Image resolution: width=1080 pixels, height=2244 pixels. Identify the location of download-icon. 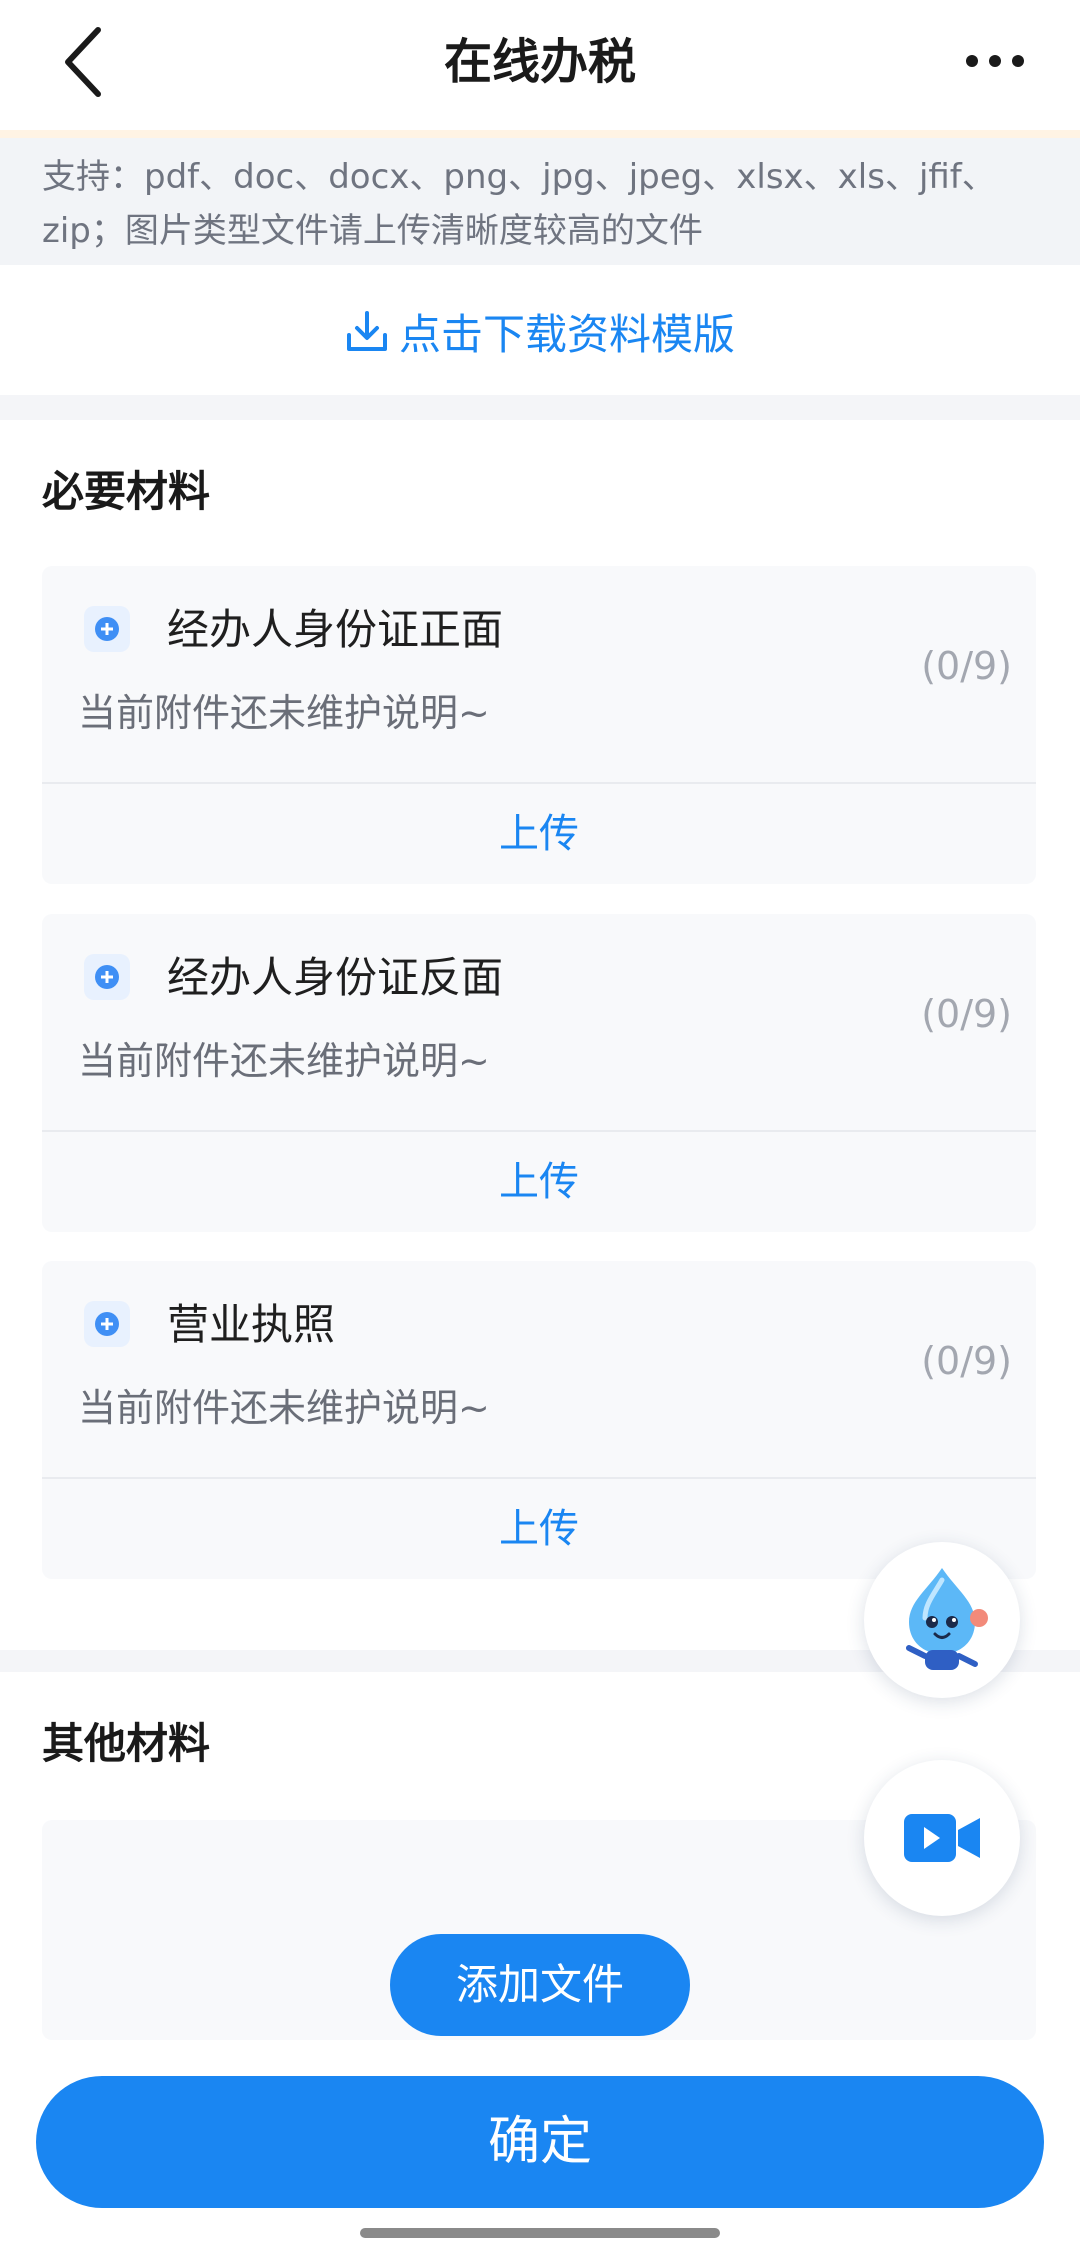
(366, 331).